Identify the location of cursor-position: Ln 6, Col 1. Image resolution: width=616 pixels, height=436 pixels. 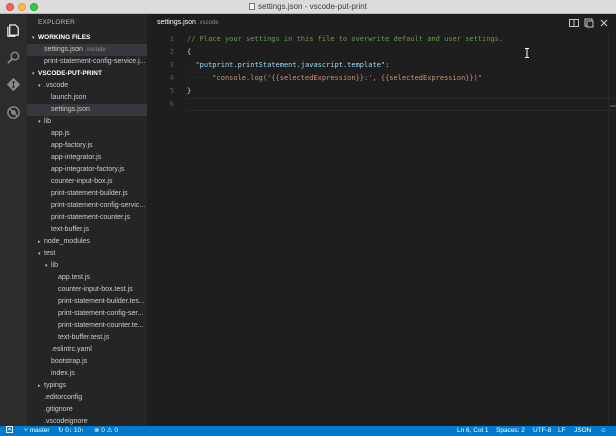
(472, 431).